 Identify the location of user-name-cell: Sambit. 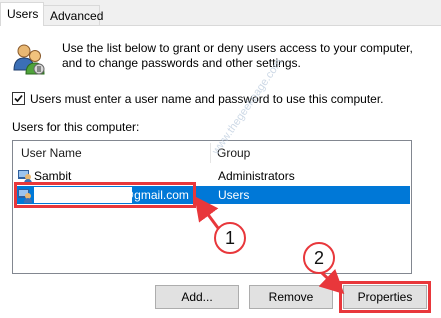
(53, 176).